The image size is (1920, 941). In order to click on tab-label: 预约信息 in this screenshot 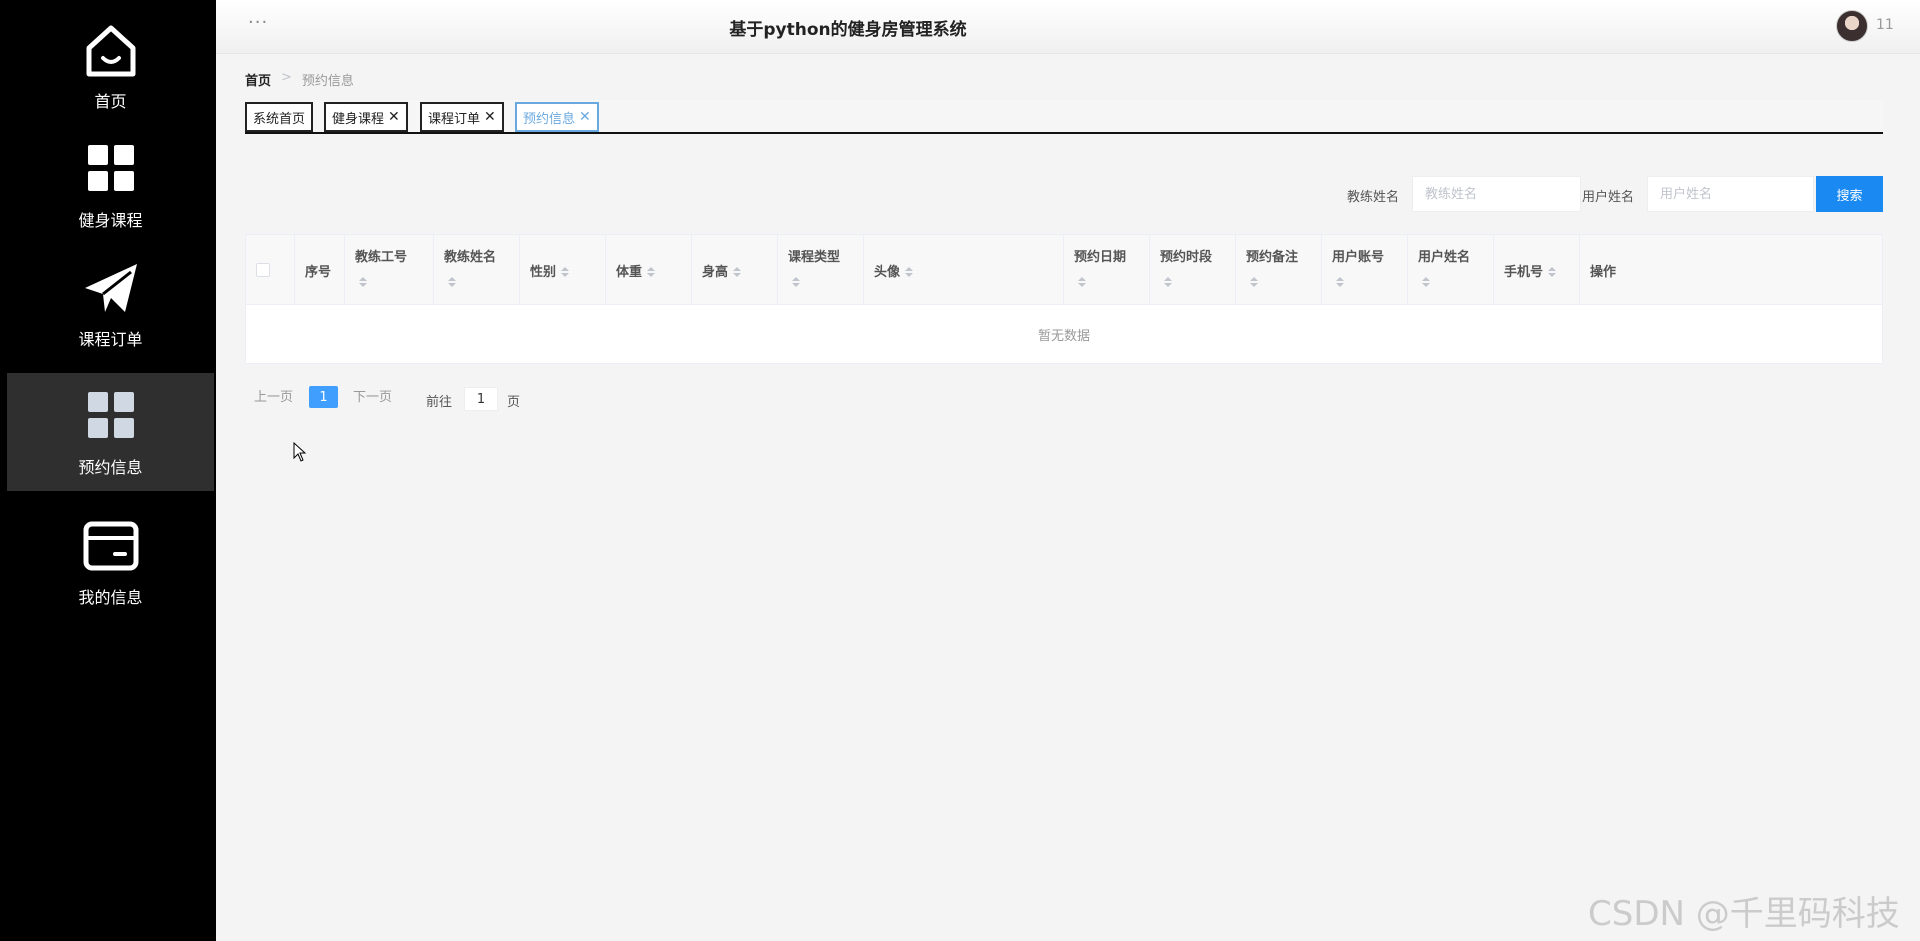, I will do `click(549, 119)`.